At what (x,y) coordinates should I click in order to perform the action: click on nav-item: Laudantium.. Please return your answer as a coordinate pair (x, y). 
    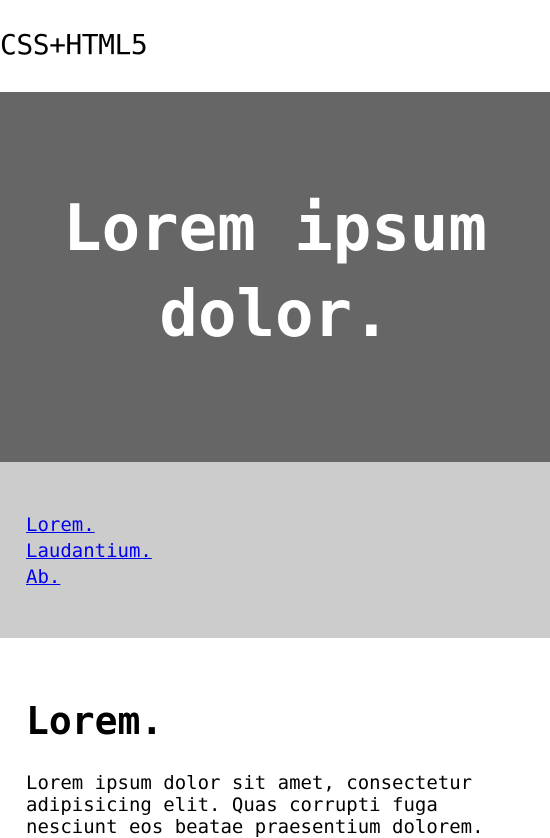
    Looking at the image, I should click on (275, 551).